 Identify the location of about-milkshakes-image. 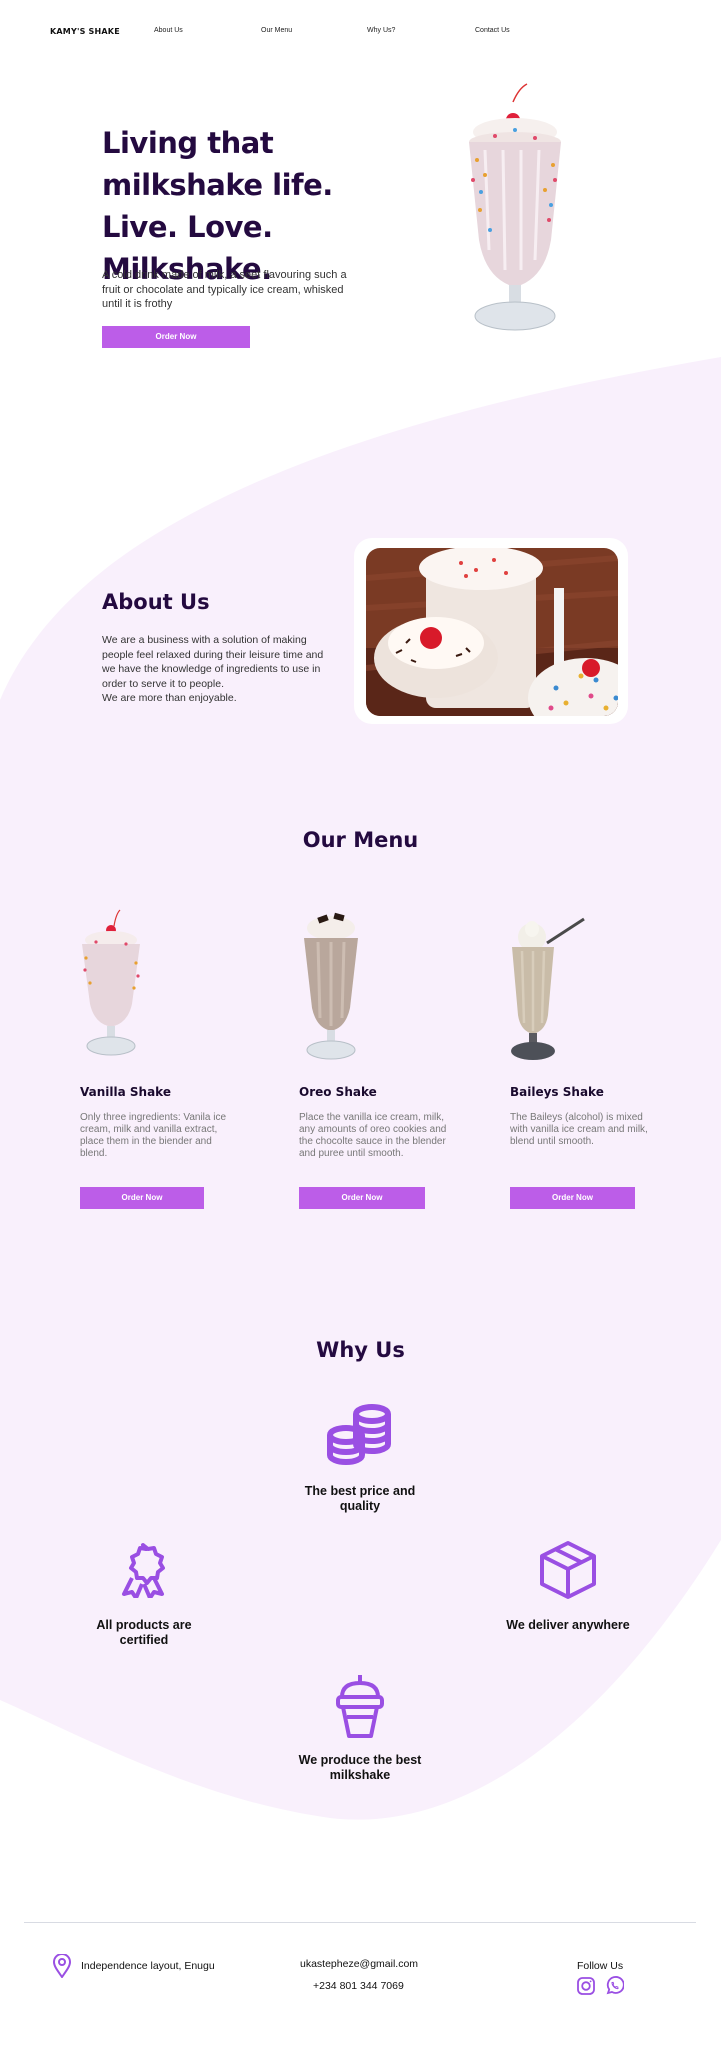
(492, 632).